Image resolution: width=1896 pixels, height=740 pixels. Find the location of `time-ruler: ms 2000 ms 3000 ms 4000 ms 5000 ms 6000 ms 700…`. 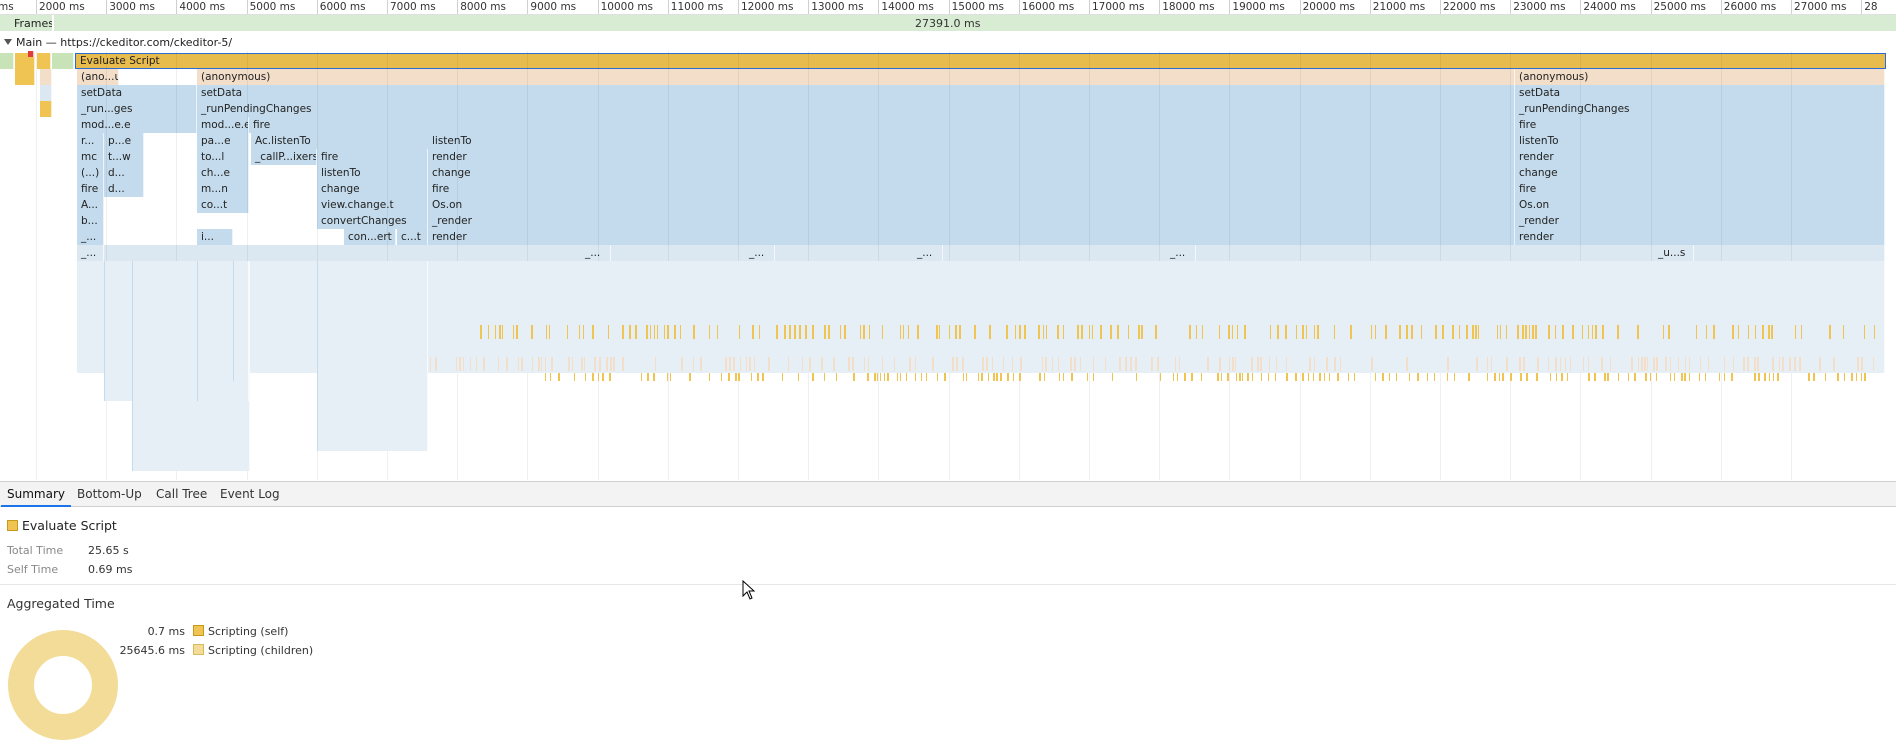

time-ruler: ms 2000 ms 3000 ms 4000 ms 5000 ms 6000 ms 700… is located at coordinates (948, 7).